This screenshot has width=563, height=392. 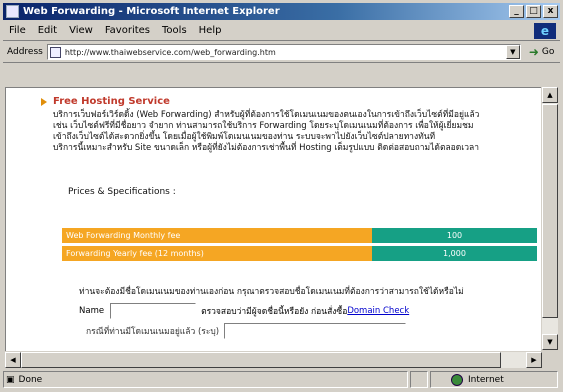 I want to click on domain-check-link: Domain Check, so click(x=378, y=311).